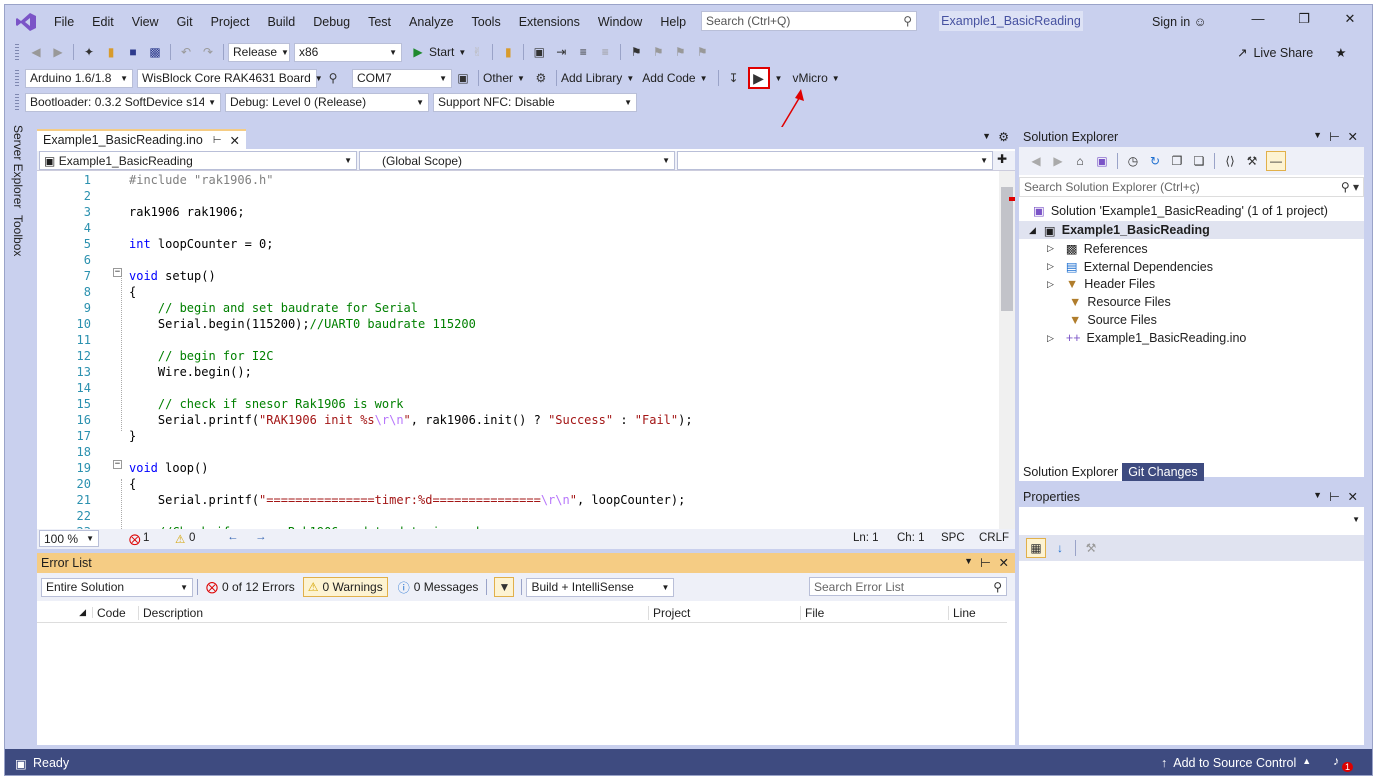 The image size is (1380, 782). Describe the element at coordinates (1155, 161) in the screenshot. I see `sync-icon: ↻` at that location.